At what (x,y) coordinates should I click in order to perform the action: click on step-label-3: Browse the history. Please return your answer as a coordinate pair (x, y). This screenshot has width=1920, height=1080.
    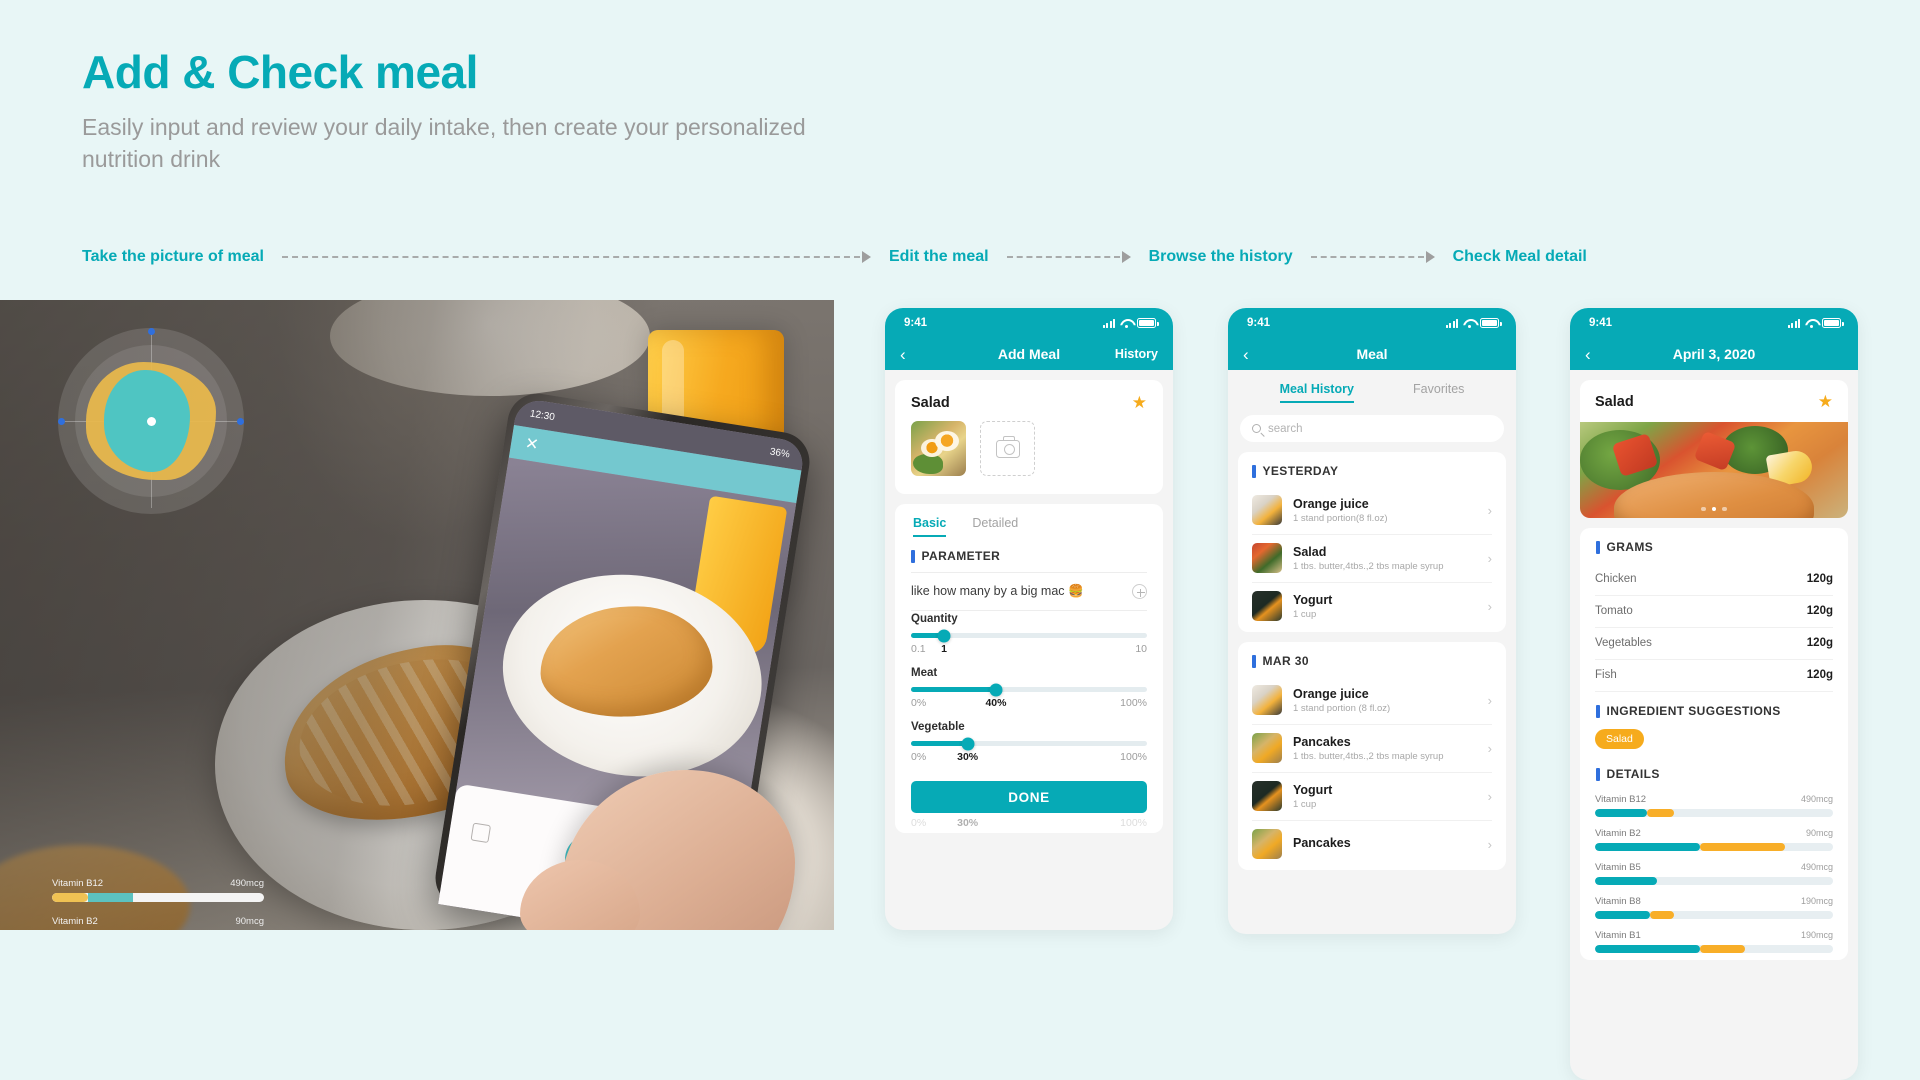
    Looking at the image, I should click on (1220, 256).